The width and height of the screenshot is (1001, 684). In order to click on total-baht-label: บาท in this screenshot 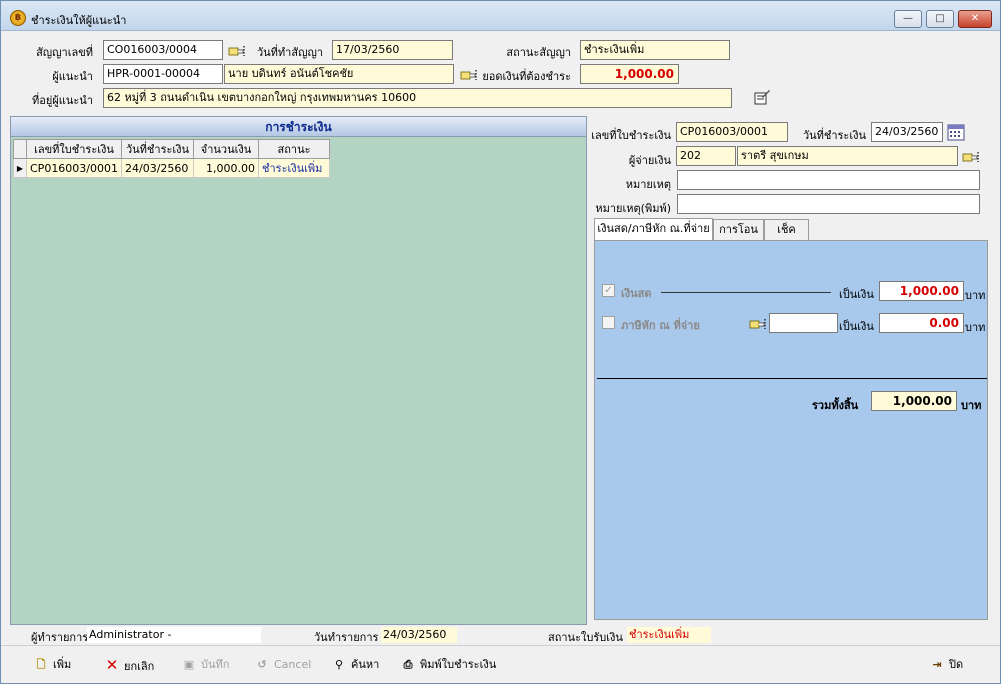, I will do `click(971, 405)`.